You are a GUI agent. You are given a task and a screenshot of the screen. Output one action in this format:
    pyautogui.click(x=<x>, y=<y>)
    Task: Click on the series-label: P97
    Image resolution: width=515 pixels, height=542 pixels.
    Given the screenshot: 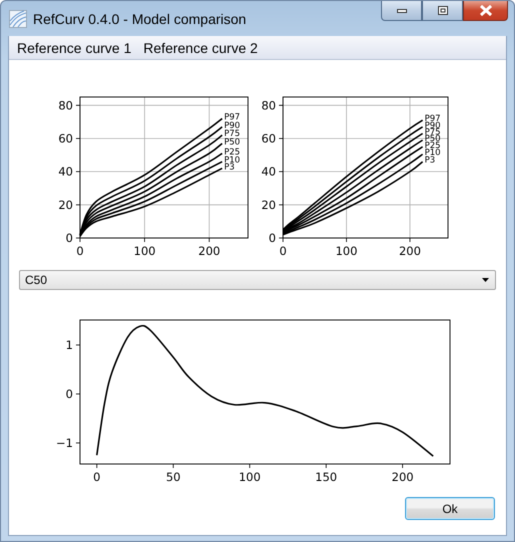 What is the action you would take?
    pyautogui.click(x=232, y=117)
    